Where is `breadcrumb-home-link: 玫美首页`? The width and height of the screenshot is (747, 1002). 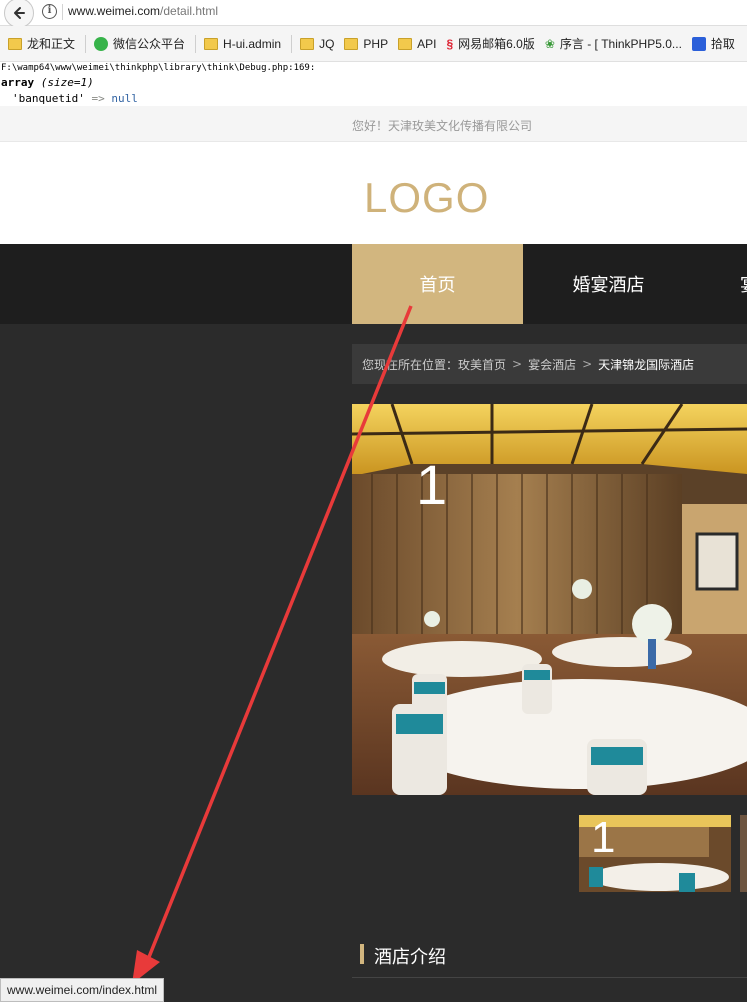
breadcrumb-home-link: 玫美首页 is located at coordinates (482, 364).